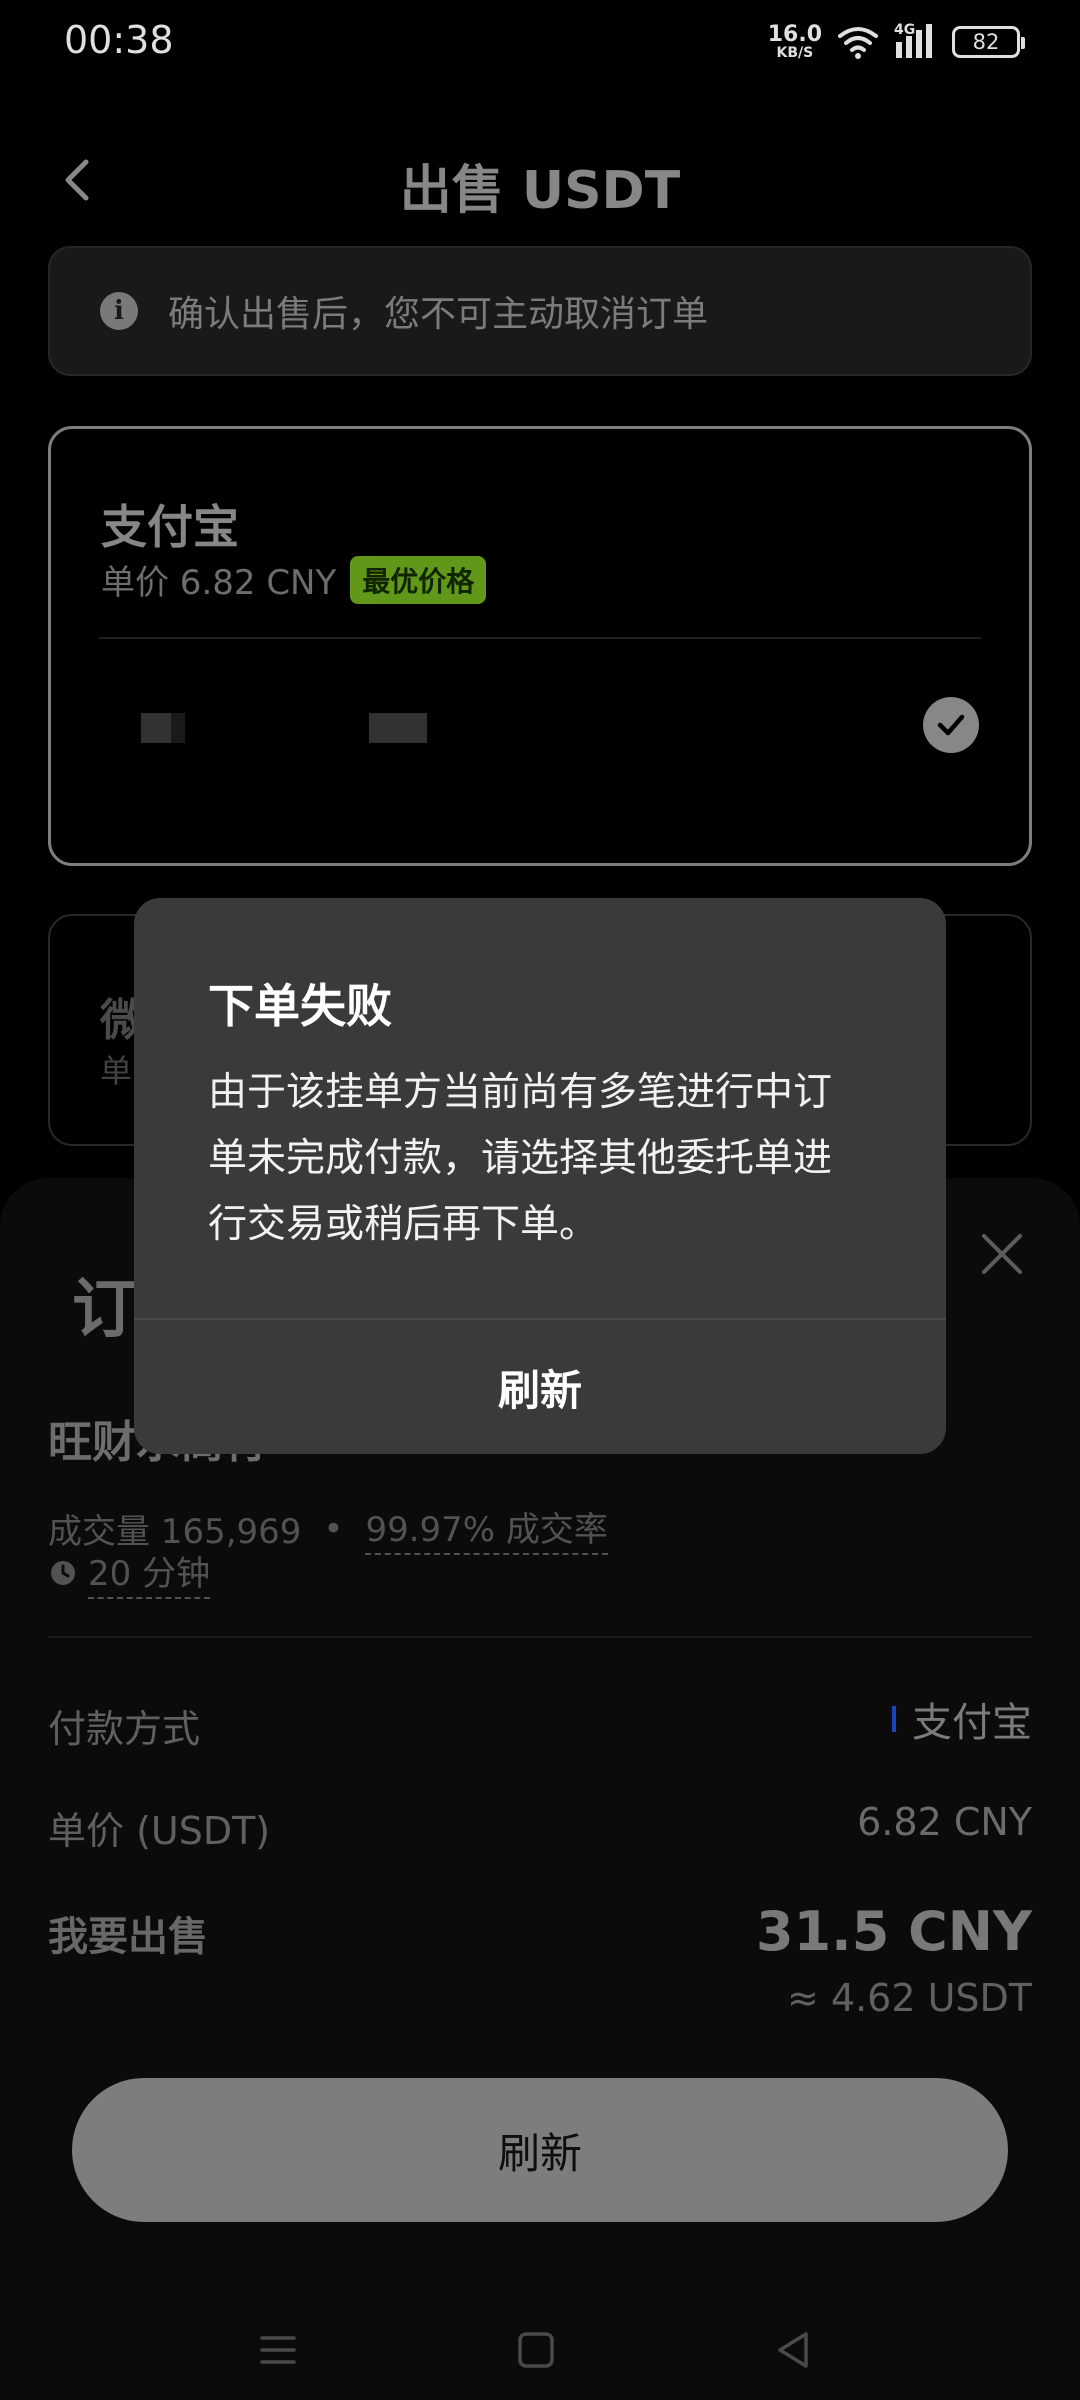 This screenshot has height=2400, width=1080. I want to click on dialog-title: 下单失败, so click(300, 1006).